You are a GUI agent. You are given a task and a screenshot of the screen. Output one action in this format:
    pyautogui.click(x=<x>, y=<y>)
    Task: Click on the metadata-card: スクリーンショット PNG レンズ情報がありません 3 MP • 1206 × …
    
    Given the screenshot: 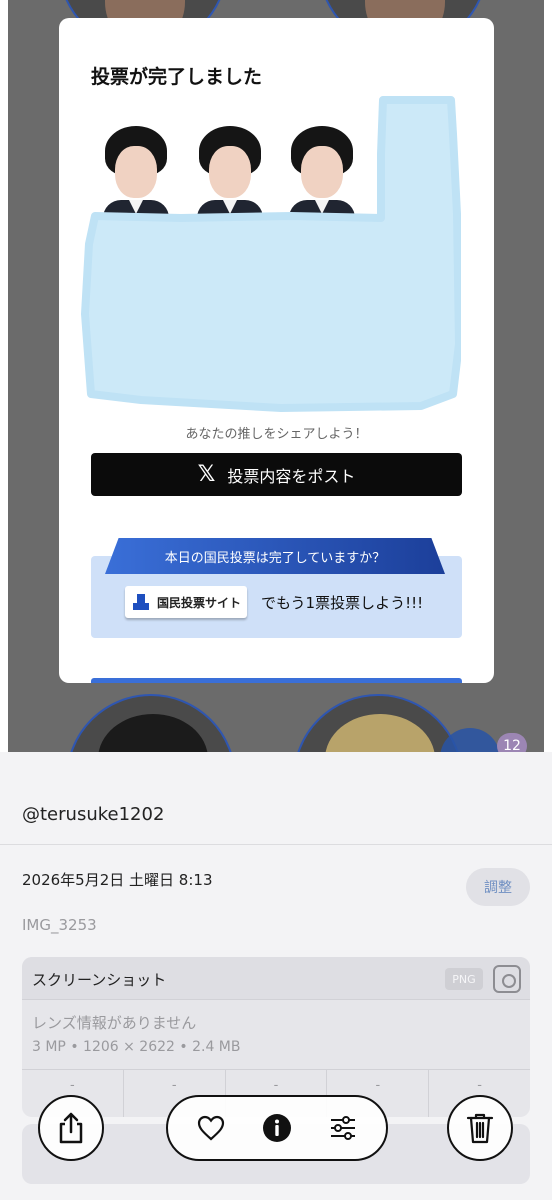 What is the action you would take?
    pyautogui.click(x=276, y=1037)
    